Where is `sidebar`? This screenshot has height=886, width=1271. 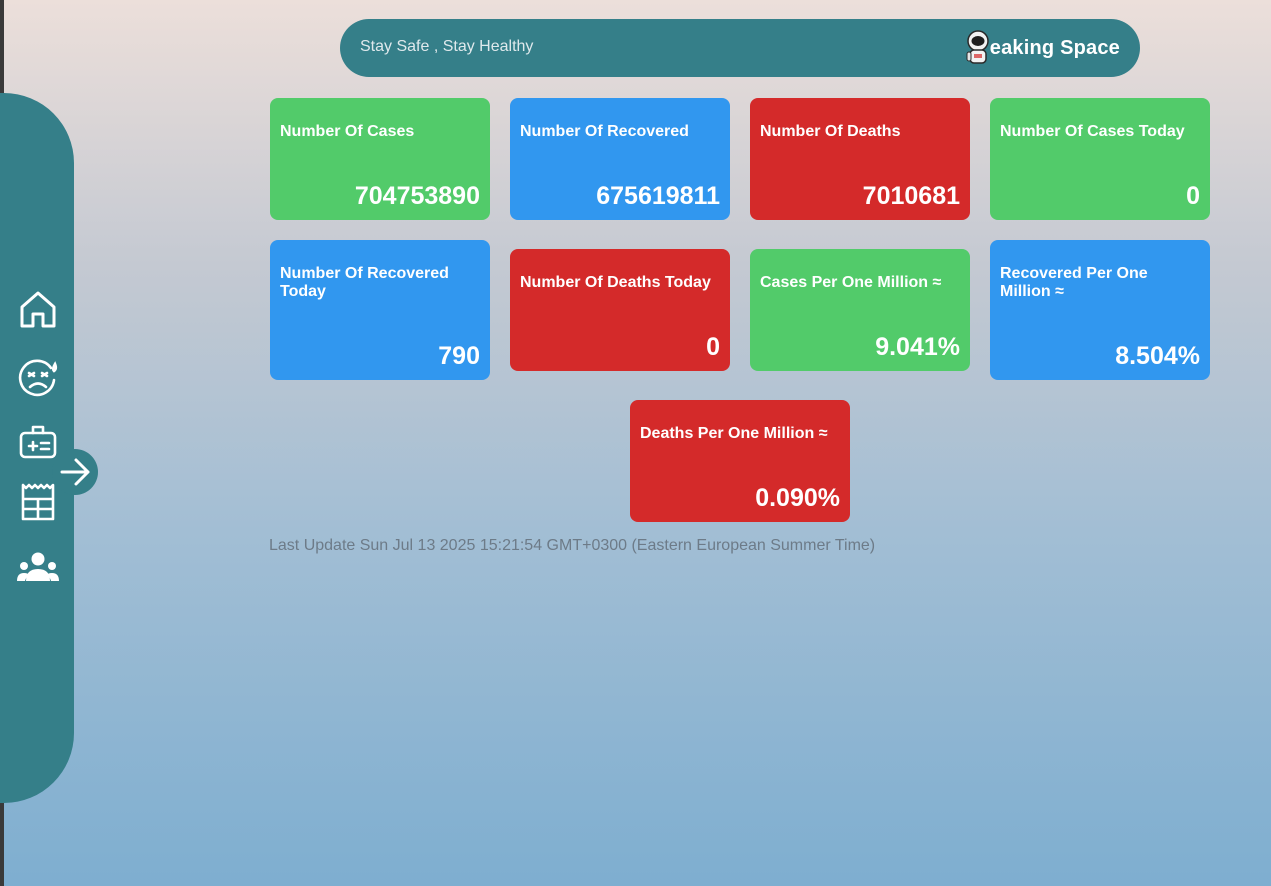 sidebar is located at coordinates (37, 448).